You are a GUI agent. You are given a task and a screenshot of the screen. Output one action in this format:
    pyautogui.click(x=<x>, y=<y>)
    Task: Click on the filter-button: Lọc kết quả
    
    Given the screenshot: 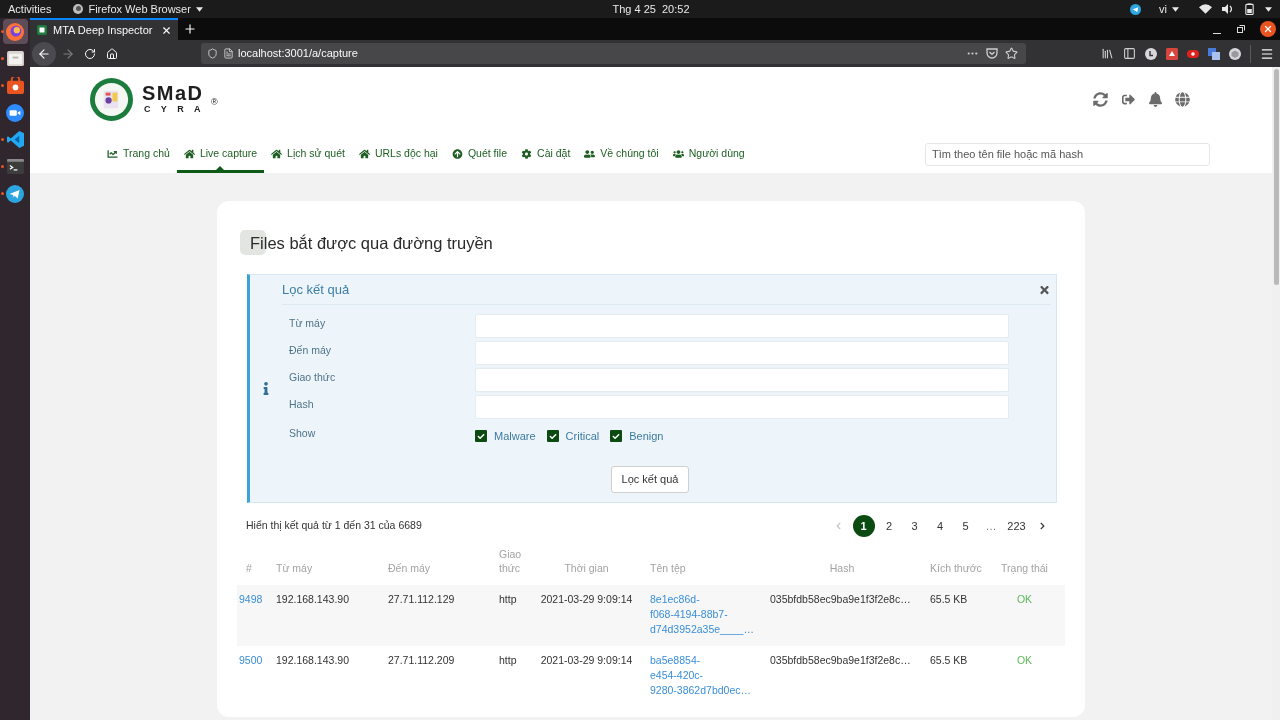 What is the action you would take?
    pyautogui.click(x=650, y=479)
    